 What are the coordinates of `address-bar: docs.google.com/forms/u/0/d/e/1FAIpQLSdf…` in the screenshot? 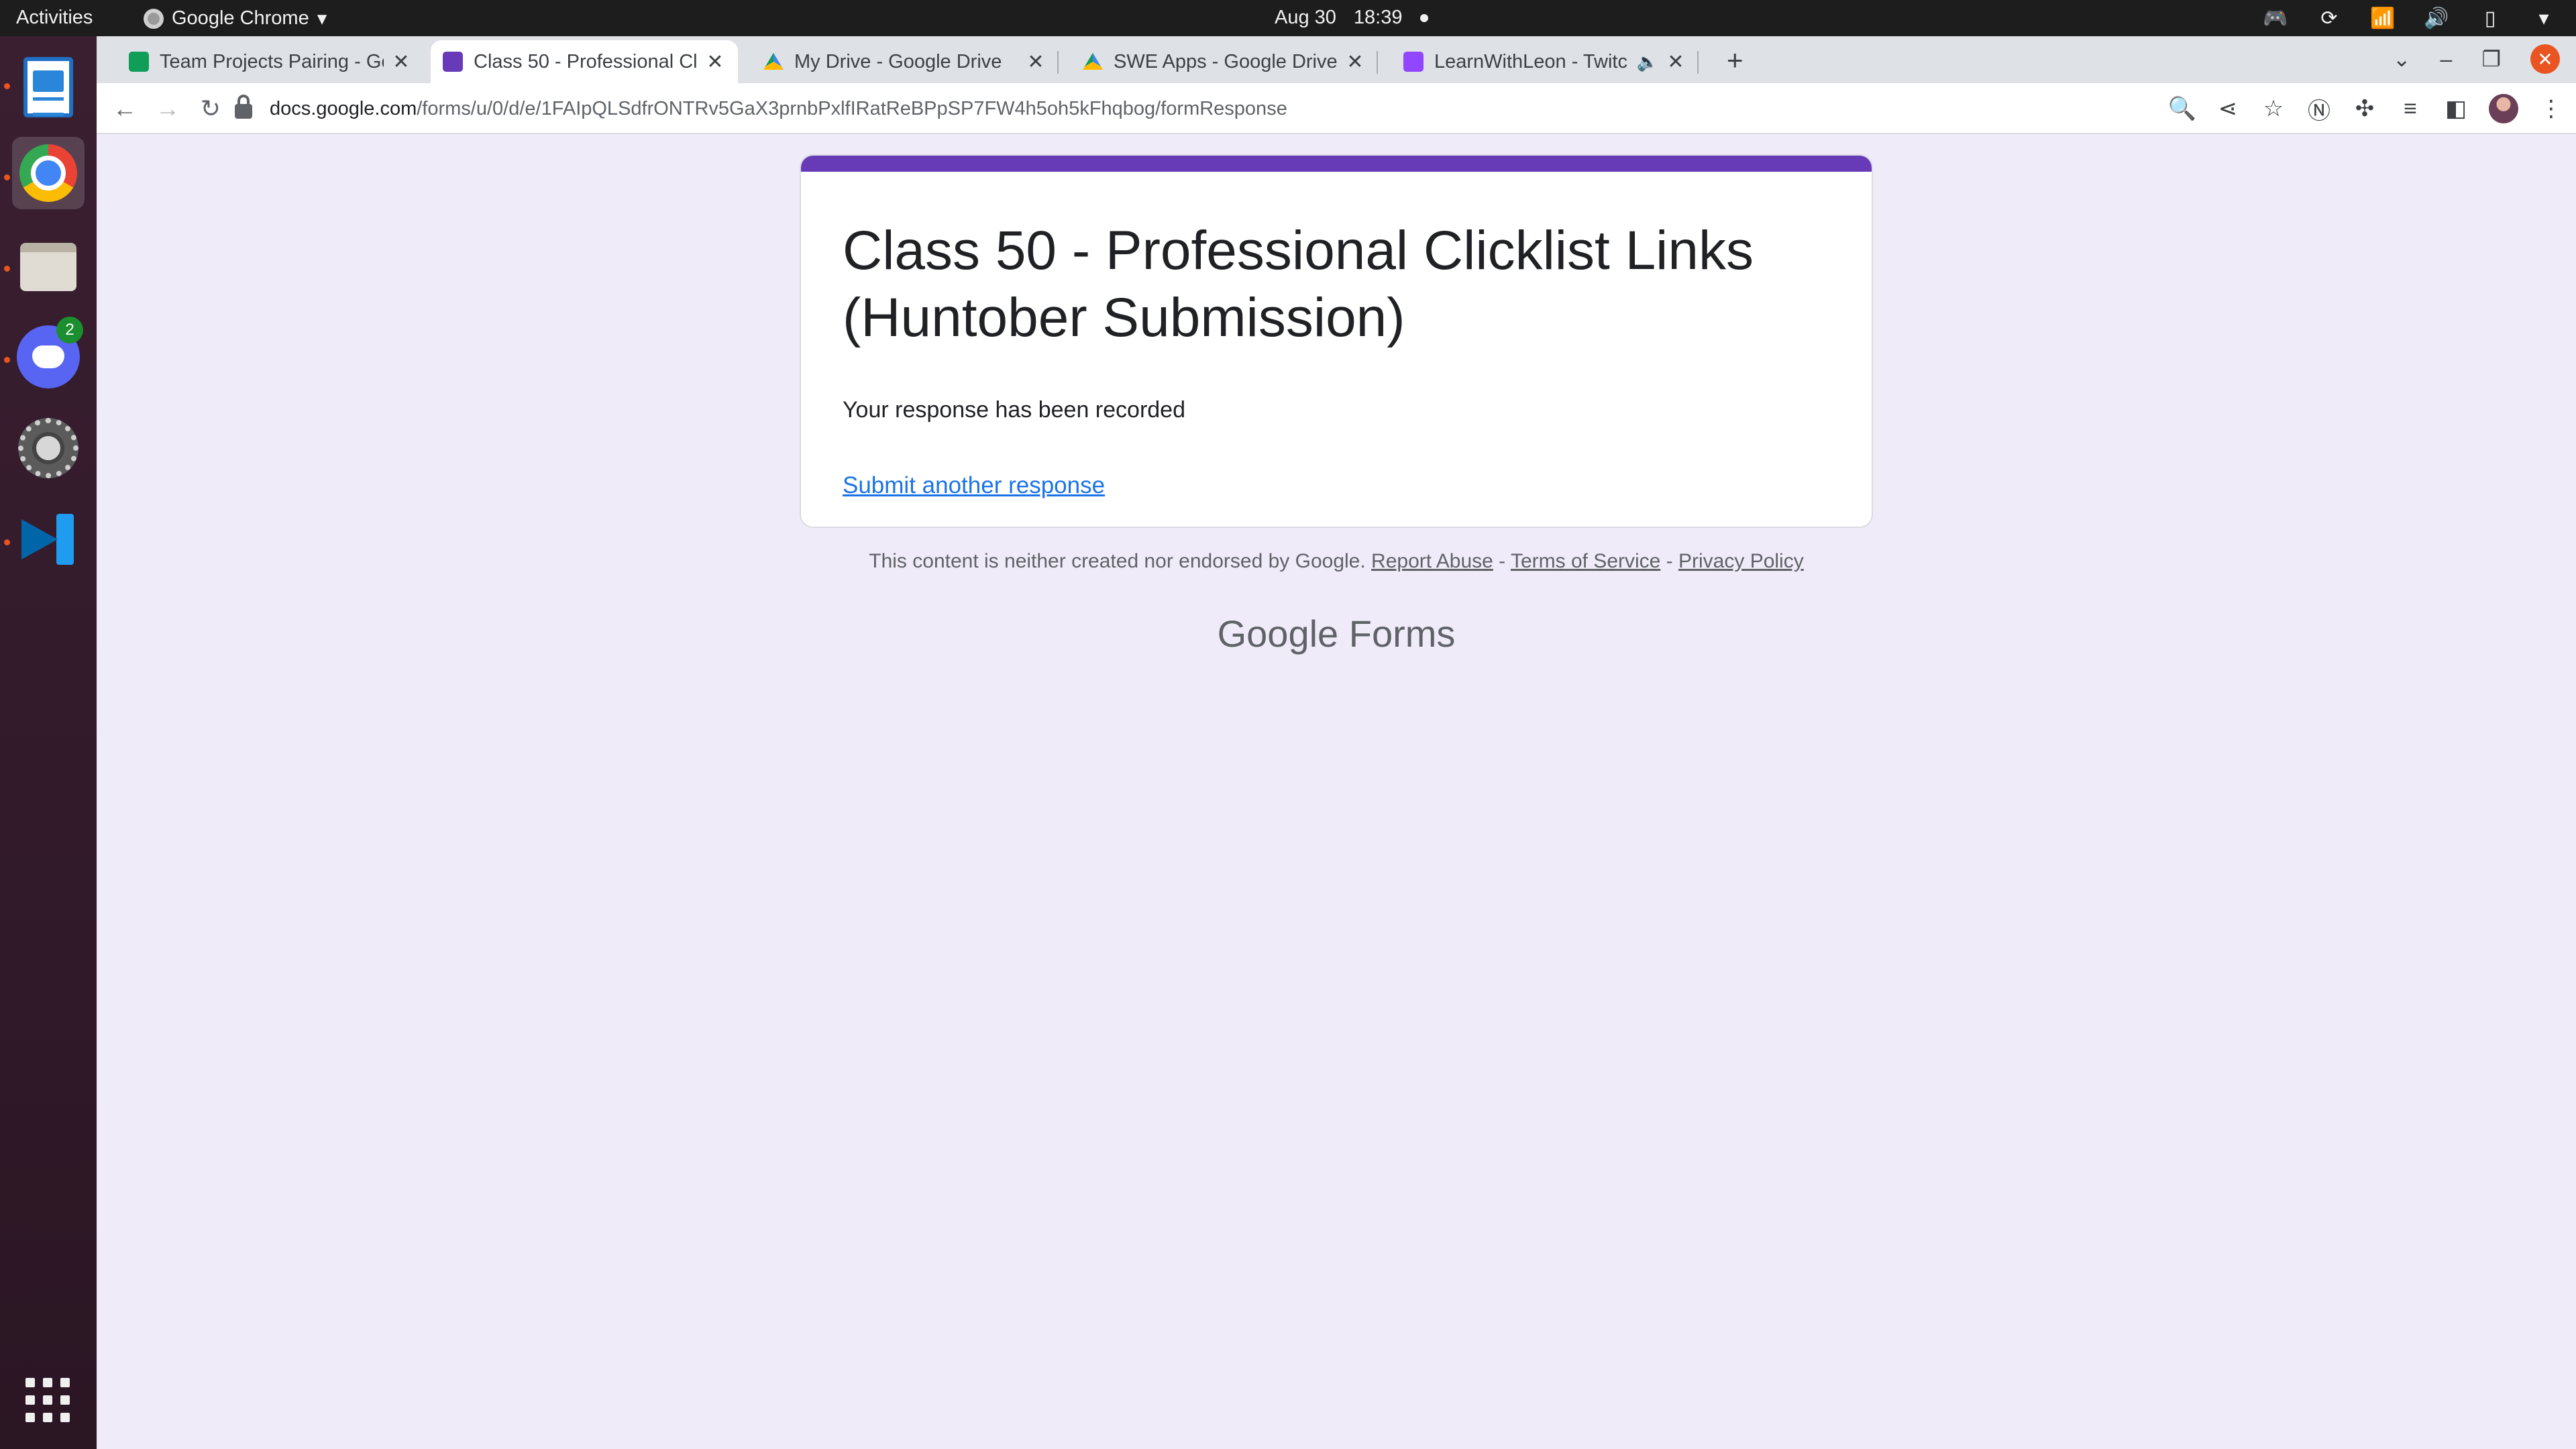 It's located at (1295, 109).